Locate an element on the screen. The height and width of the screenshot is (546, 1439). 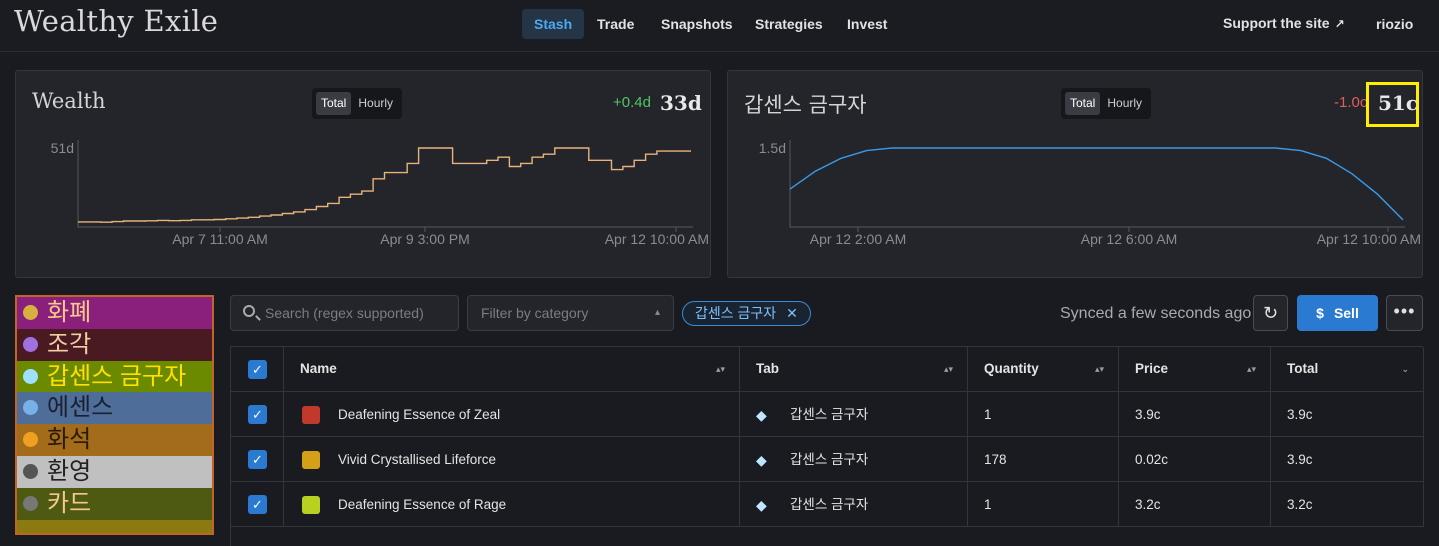
stash-tab-list: 화폐 조각 갑센스 금구자에센스화석환영 카드 is located at coordinates (114, 415).